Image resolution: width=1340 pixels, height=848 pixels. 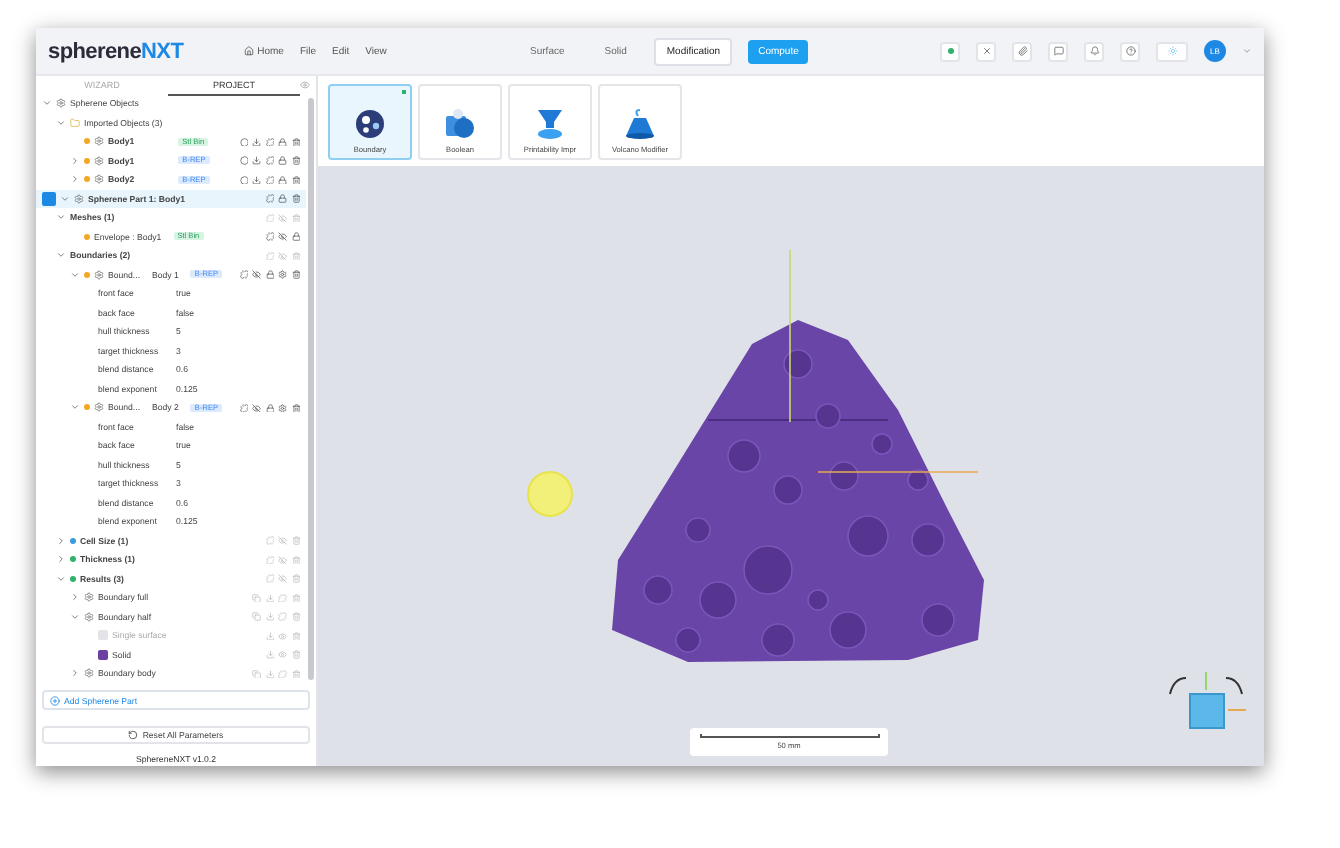 What do you see at coordinates (550, 123) in the screenshot?
I see `printer-nozzle-icon` at bounding box center [550, 123].